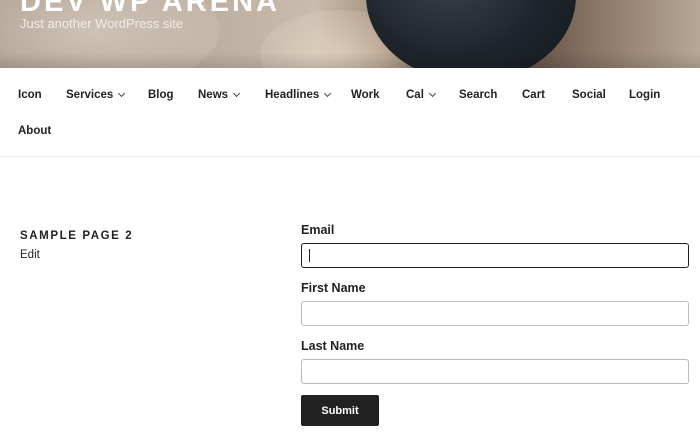 The height and width of the screenshot is (432, 700). What do you see at coordinates (333, 288) in the screenshot?
I see `first-name-label: First Name` at bounding box center [333, 288].